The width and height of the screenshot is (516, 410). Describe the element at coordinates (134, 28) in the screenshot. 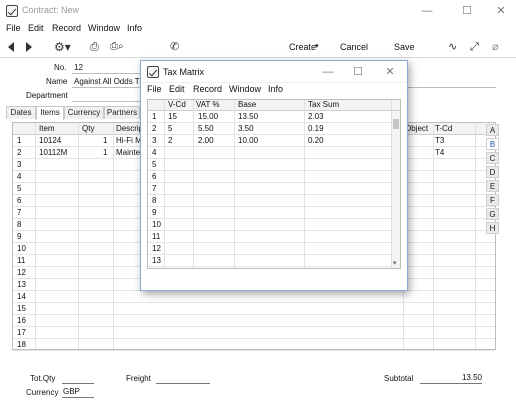

I see `menu-info: Info` at that location.